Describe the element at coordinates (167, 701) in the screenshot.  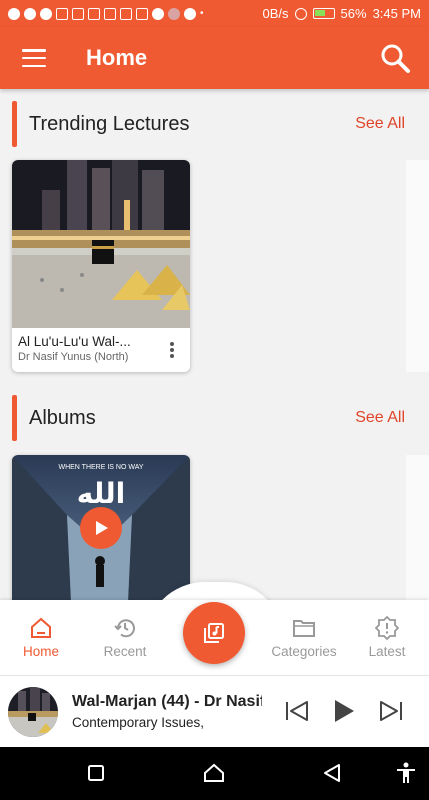
I see `now-playing-title: Wal-Marjan (44) - Dr Nasif` at that location.